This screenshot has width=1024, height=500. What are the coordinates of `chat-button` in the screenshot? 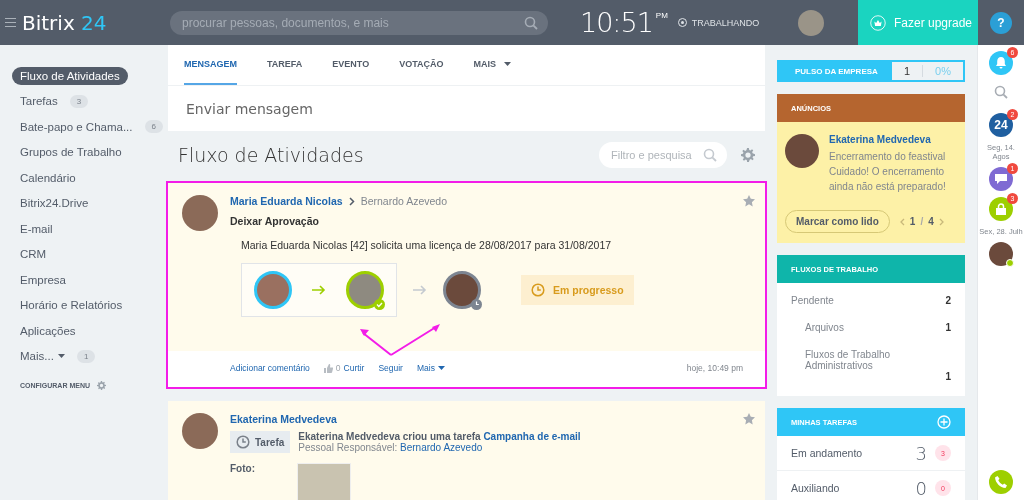 It's located at (1001, 179).